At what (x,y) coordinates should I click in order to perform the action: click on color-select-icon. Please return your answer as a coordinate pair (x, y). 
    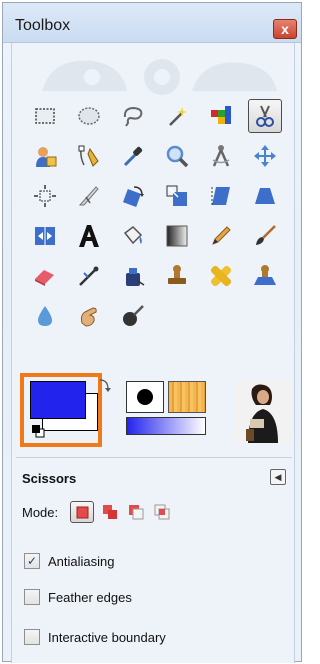
    Looking at the image, I should click on (221, 115).